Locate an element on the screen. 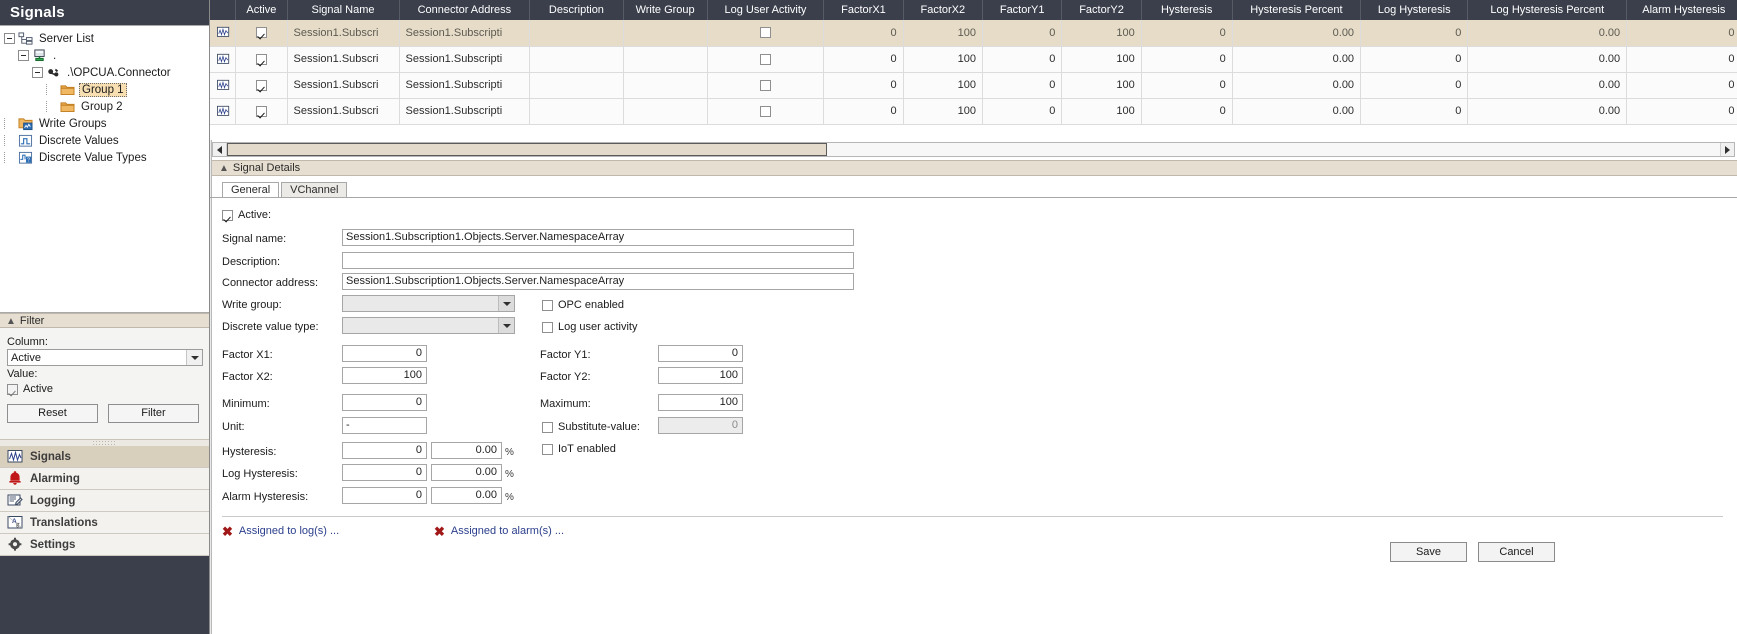 This screenshot has height=634, width=1737. grid-column-header: Log User Activity is located at coordinates (766, 10).